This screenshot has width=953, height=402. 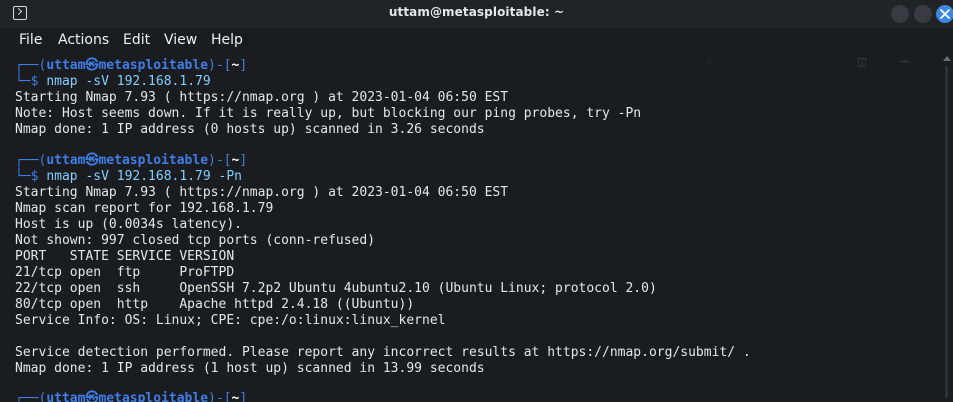 I want to click on output-line: 21/tcp open ftp ProFTPD, so click(x=125, y=272).